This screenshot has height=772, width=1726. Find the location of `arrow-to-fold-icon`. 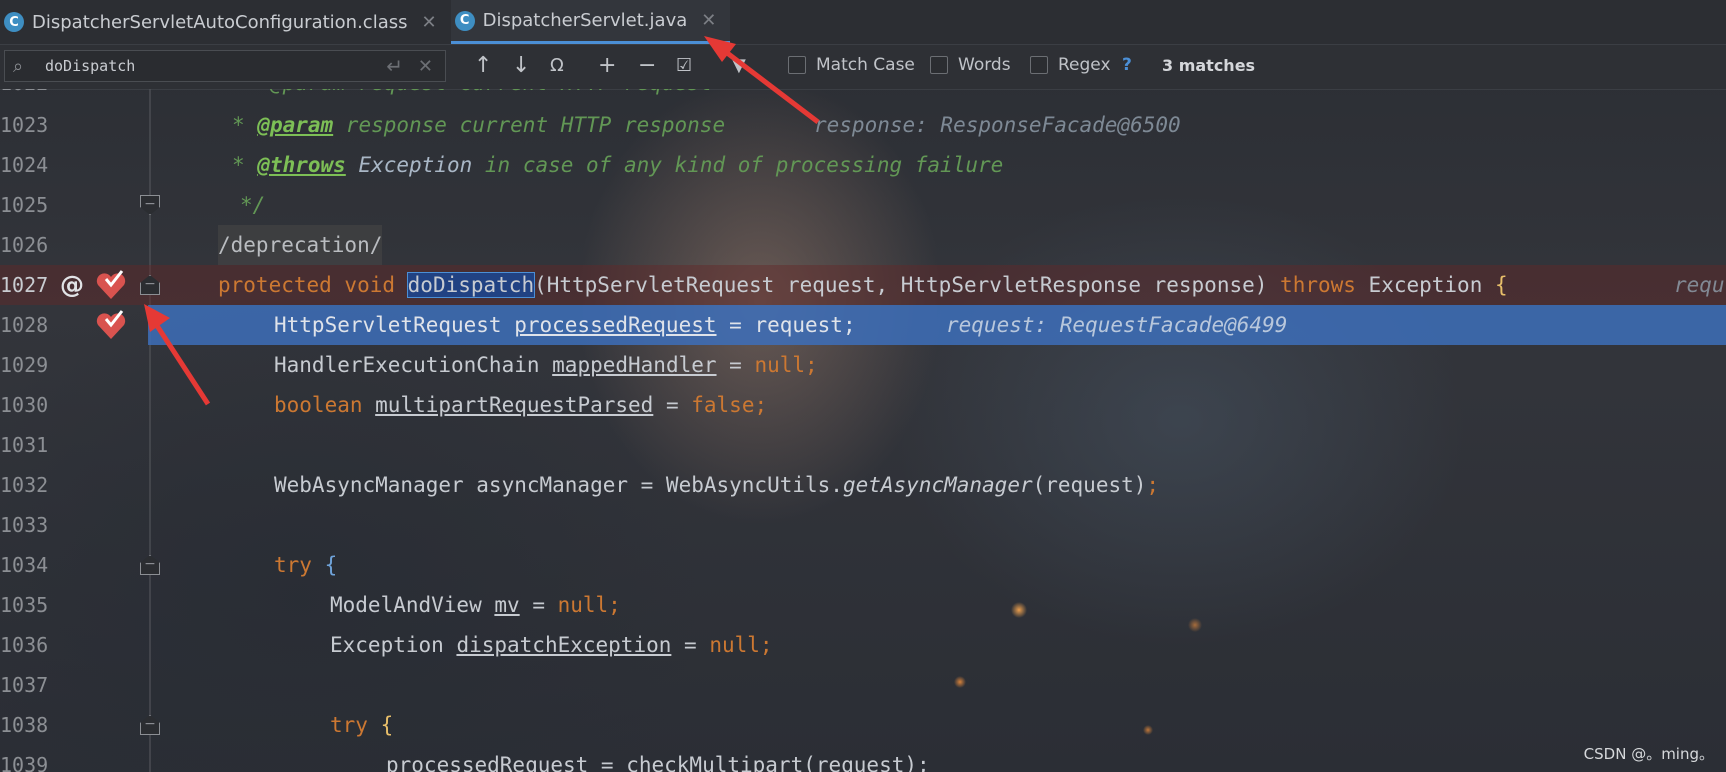

arrow-to-fold-icon is located at coordinates (177, 355).